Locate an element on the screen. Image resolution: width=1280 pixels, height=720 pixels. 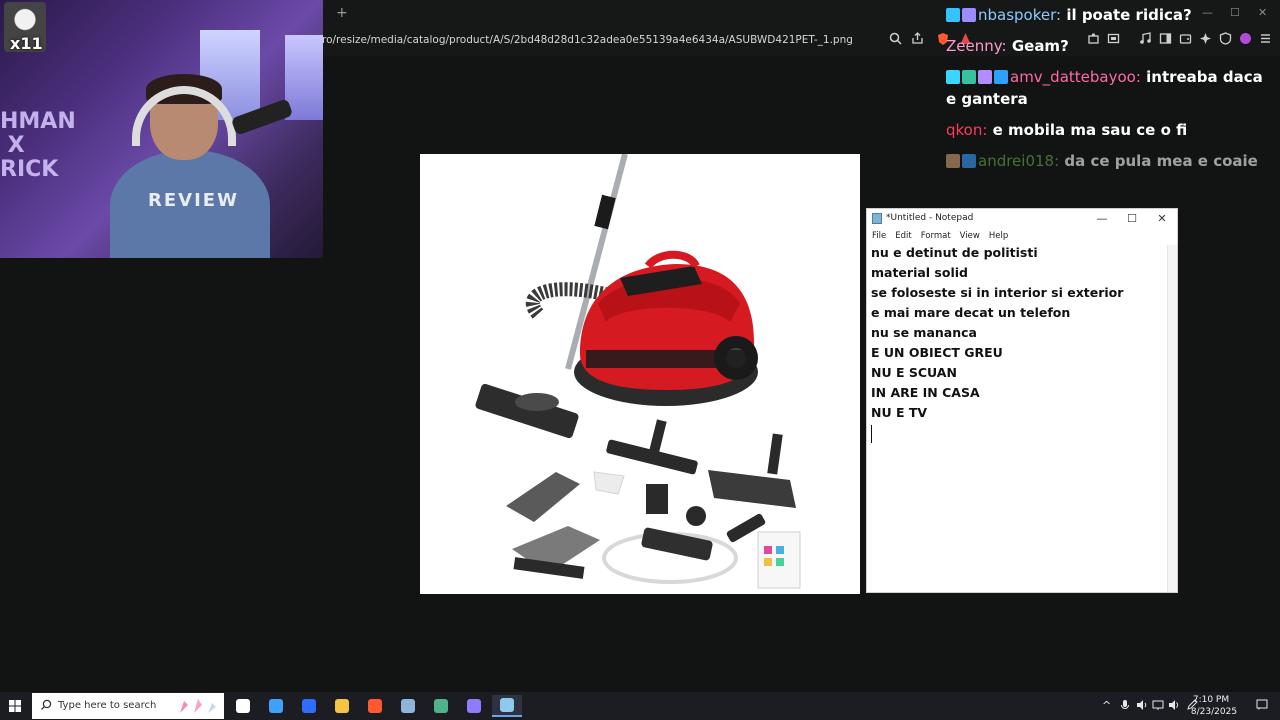
flamingo-search-highlight-icon is located at coordinates (198, 706).